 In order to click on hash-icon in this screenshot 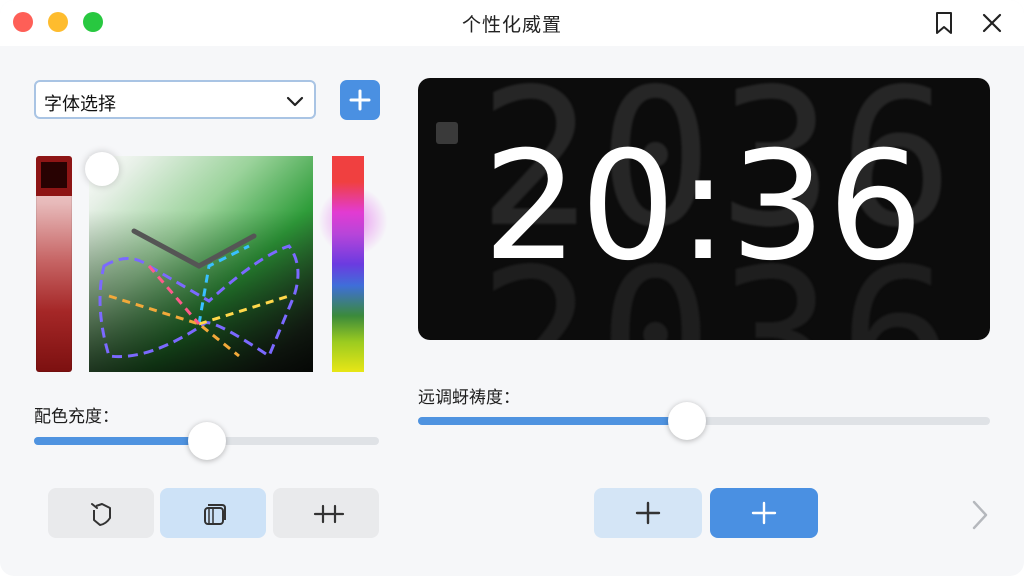, I will do `click(329, 514)`.